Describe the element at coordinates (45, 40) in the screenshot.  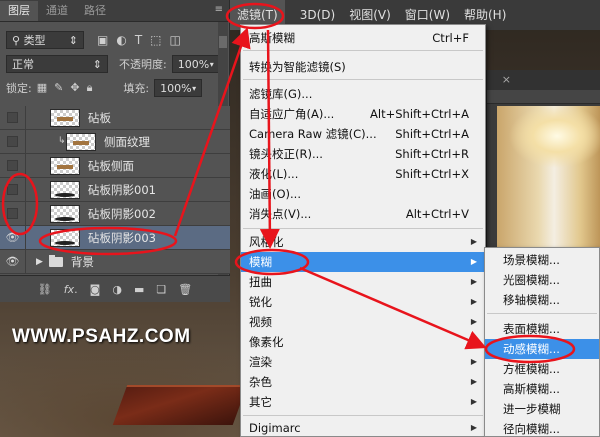
I see `filter-kind-select: ⚲ 类型 ⇕` at that location.